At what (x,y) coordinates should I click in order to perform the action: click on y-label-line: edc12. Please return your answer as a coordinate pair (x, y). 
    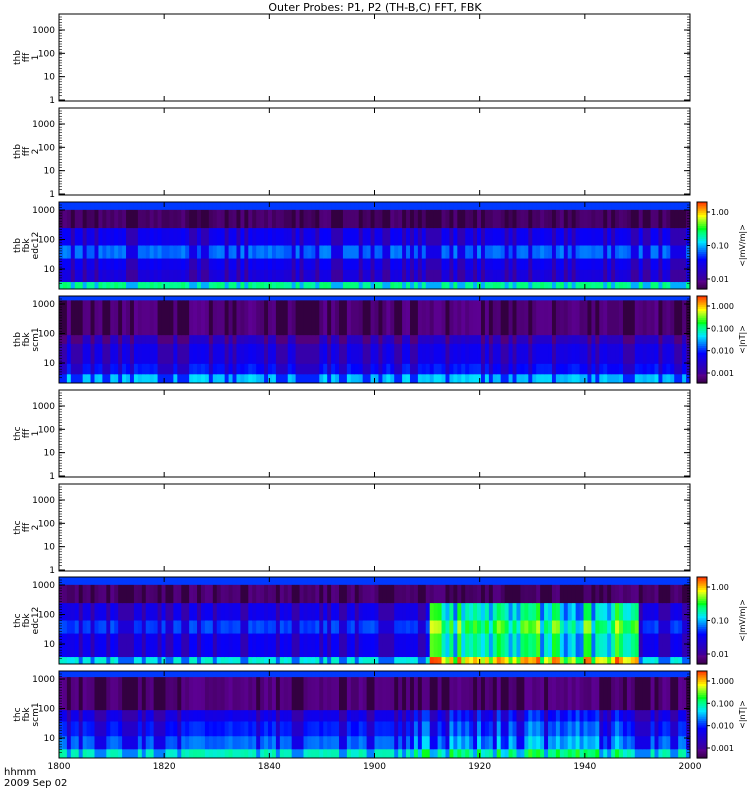
    Looking at the image, I should click on (36, 621).